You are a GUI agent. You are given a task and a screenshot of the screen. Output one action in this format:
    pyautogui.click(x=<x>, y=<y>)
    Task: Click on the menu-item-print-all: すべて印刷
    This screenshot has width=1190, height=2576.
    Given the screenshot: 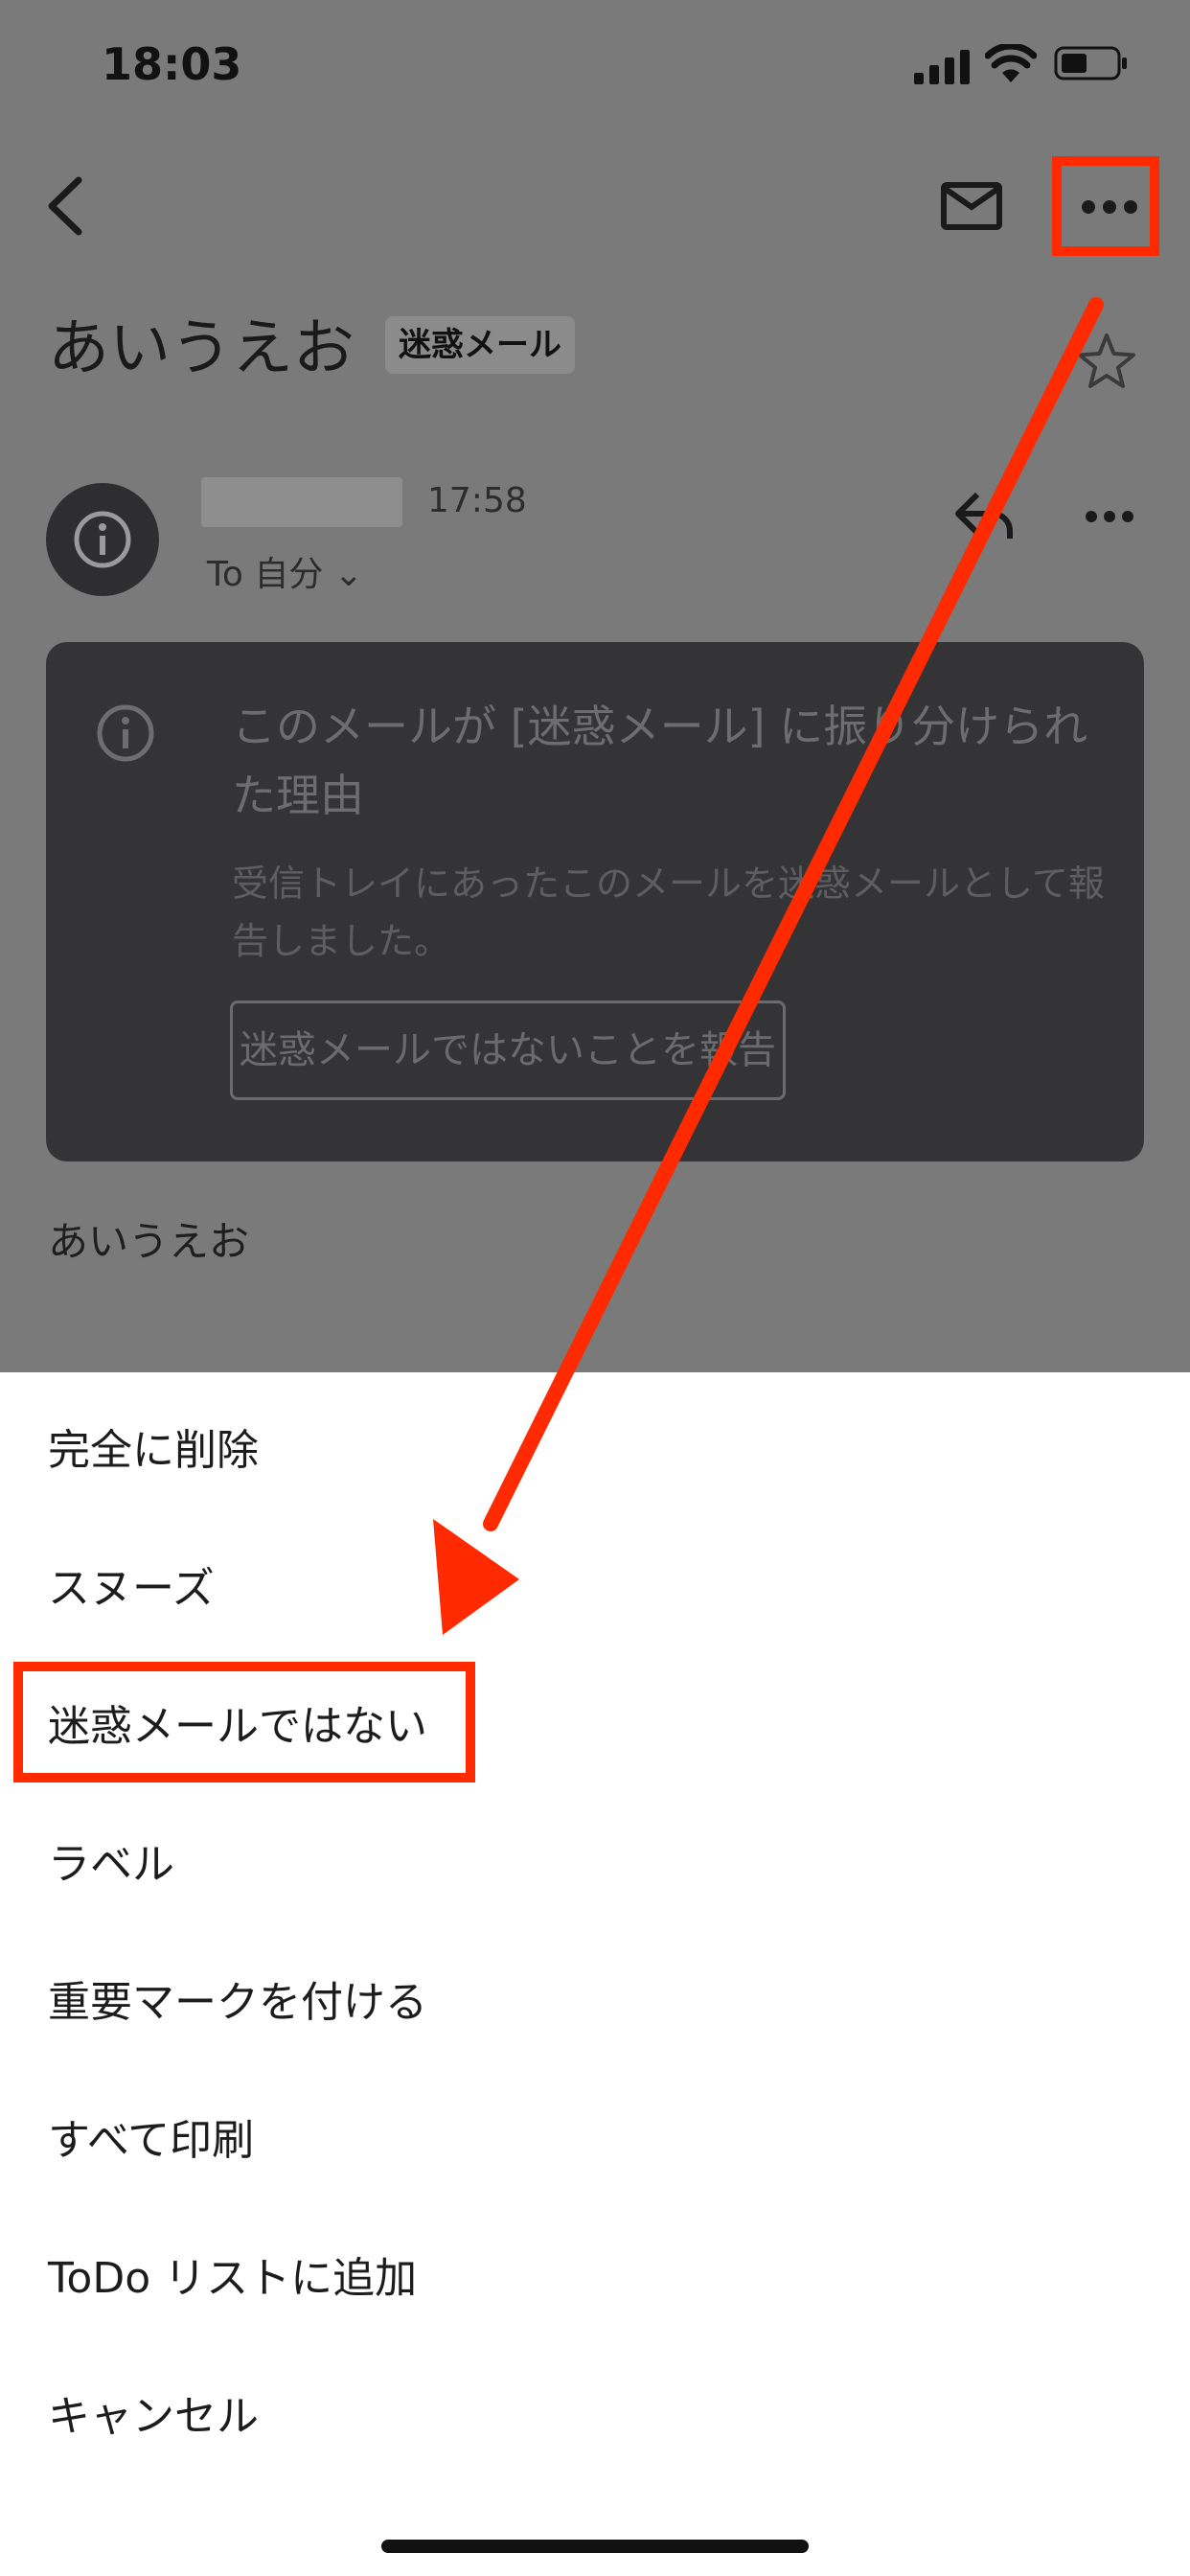 What is the action you would take?
    pyautogui.click(x=151, y=2136)
    